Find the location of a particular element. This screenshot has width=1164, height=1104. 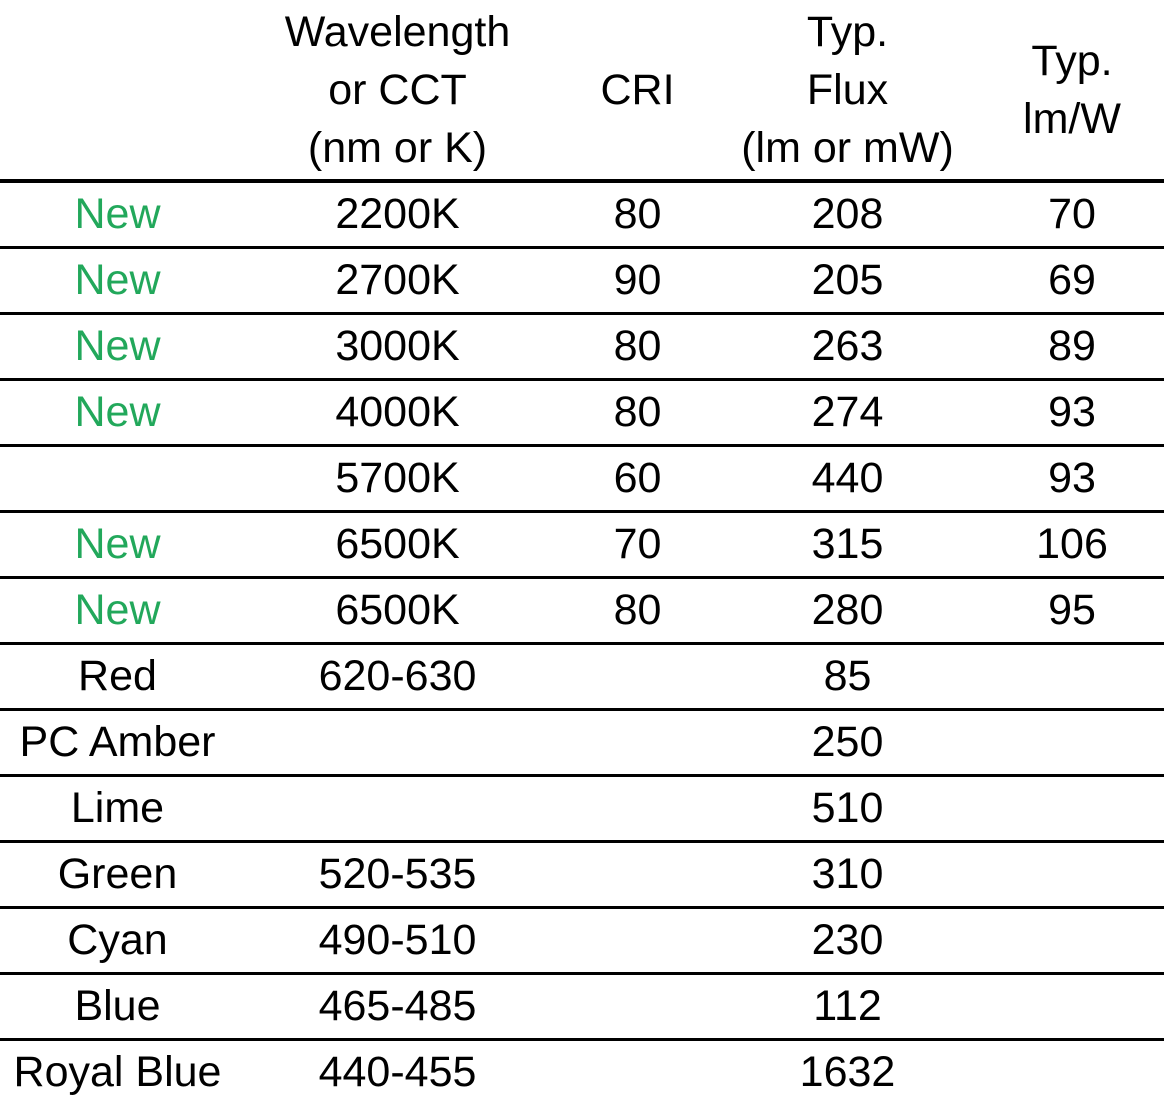

table-row: New3000K8026389 is located at coordinates (582, 347).